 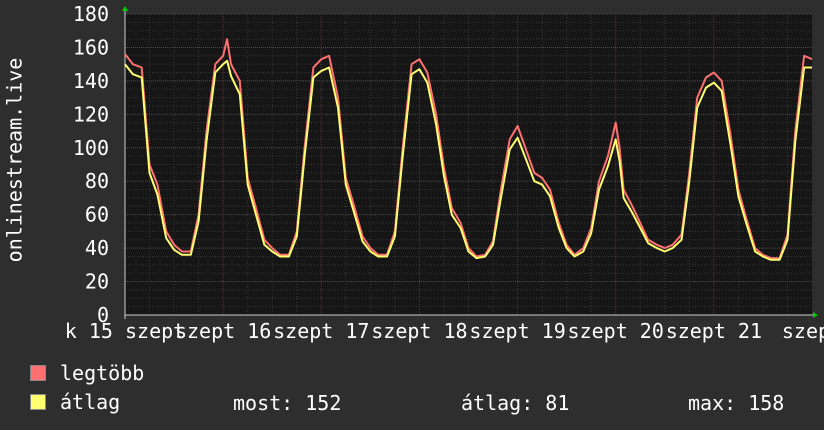 What do you see at coordinates (815, 315) in the screenshot?
I see `x-axis-arrow` at bounding box center [815, 315].